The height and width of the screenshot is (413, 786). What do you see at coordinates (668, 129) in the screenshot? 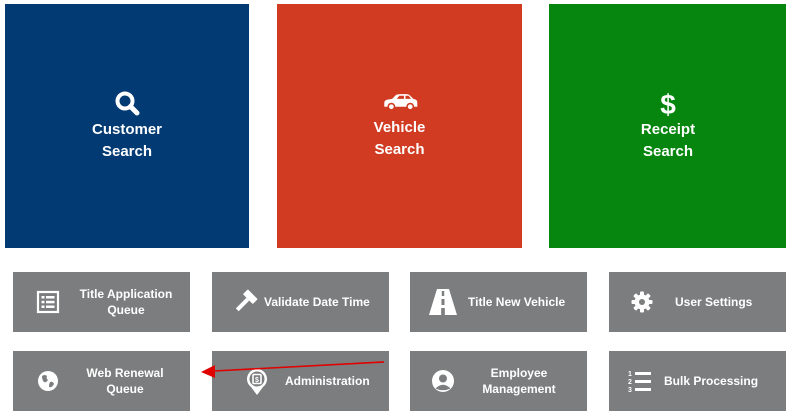
I see `receipt-search-line1: Receipt` at bounding box center [668, 129].